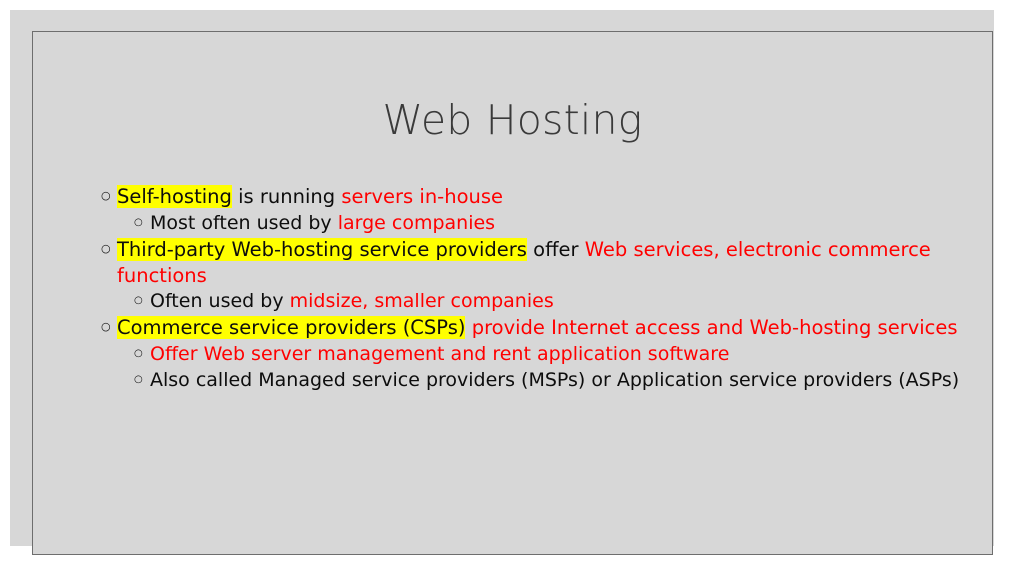 The image size is (1024, 576). I want to click on text-run-plain: Most often used by, so click(244, 222).